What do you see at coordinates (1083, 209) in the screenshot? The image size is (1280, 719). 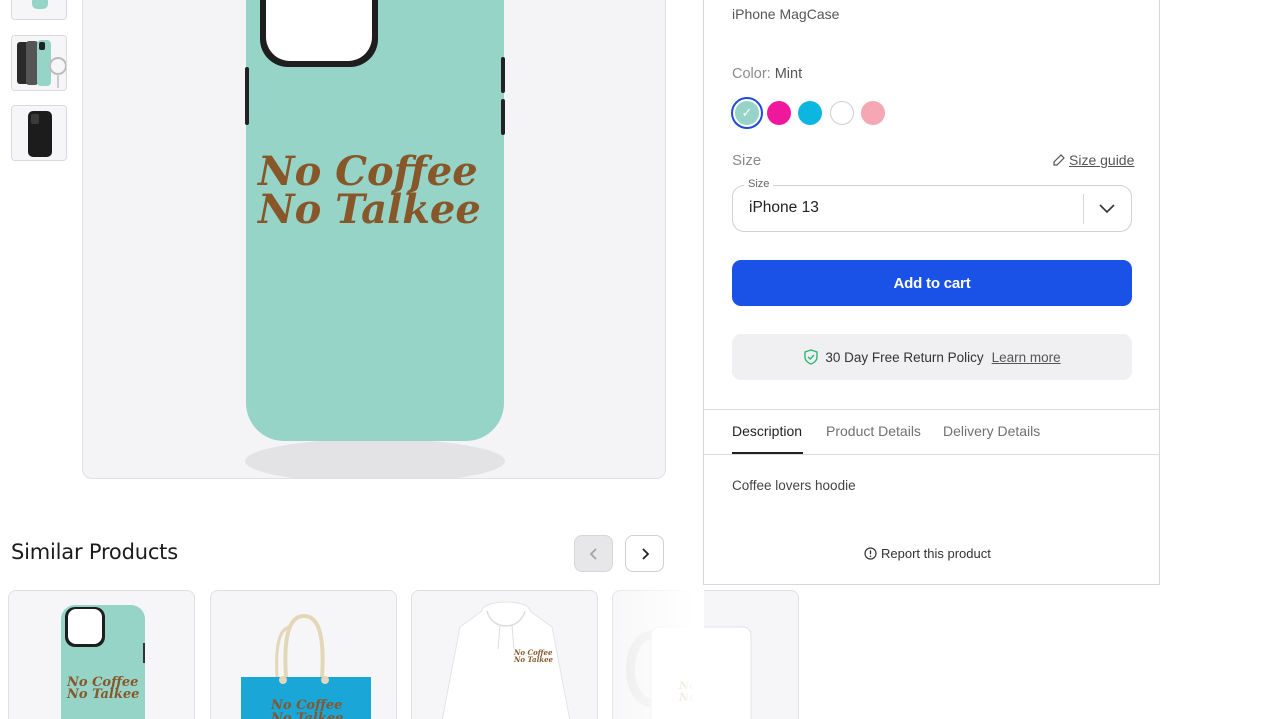 I see `size-select-divider` at bounding box center [1083, 209].